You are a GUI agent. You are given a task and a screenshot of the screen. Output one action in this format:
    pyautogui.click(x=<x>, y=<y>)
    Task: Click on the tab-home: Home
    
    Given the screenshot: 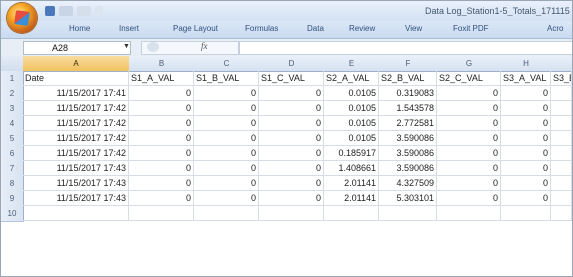 What is the action you would take?
    pyautogui.click(x=79, y=28)
    